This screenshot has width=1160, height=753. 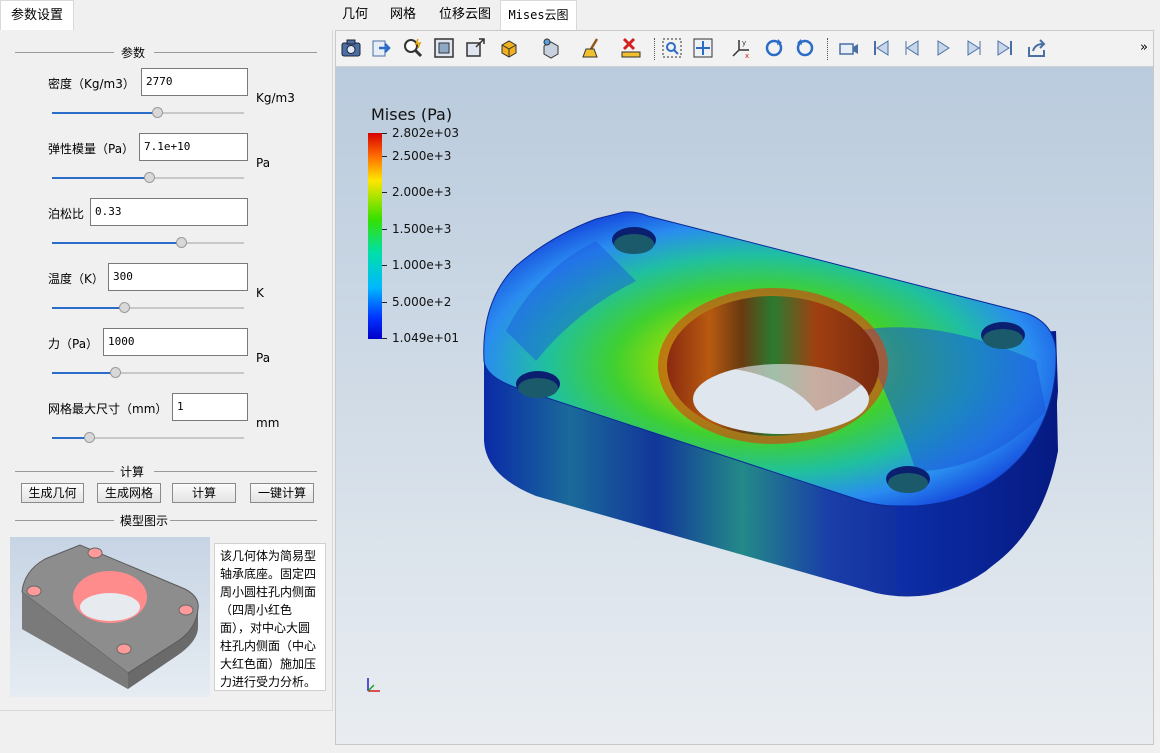 What do you see at coordinates (260, 293) in the screenshot?
I see `temperature-unit: K` at bounding box center [260, 293].